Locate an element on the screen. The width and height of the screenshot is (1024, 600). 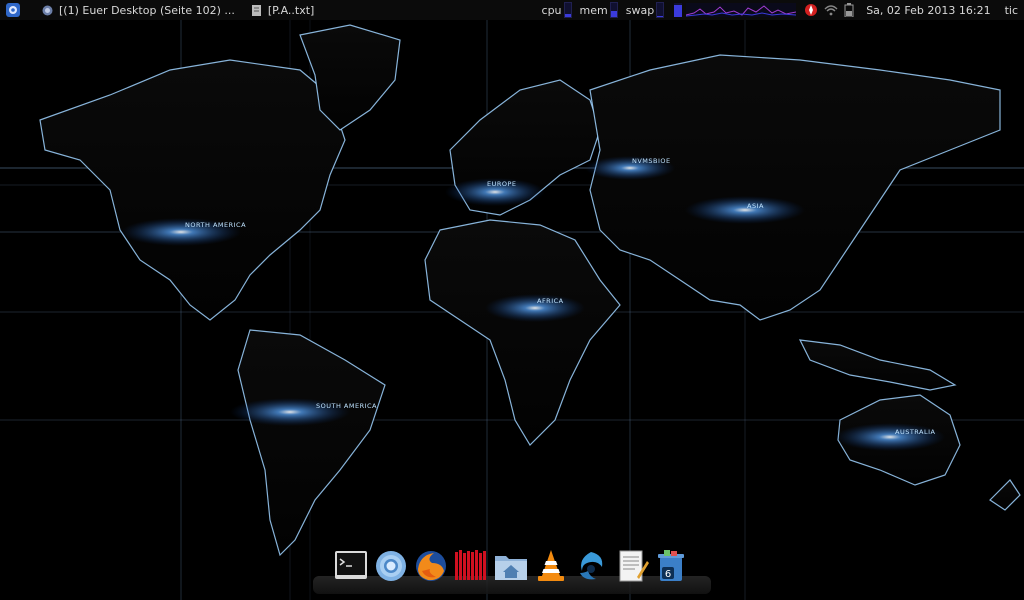
map-label-russia: NVMSBIOE is located at coordinates (651, 161).